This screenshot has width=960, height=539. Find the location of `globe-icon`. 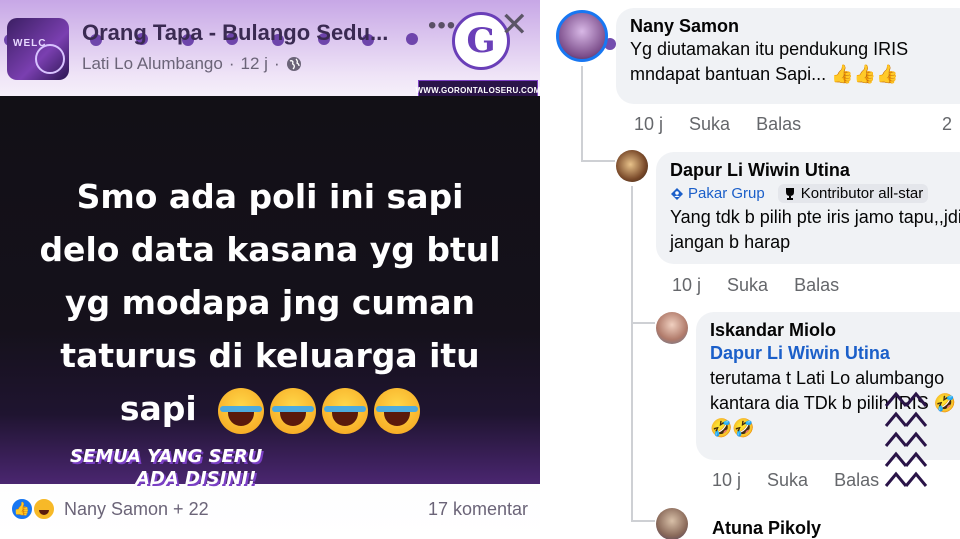

globe-icon is located at coordinates (293, 64).